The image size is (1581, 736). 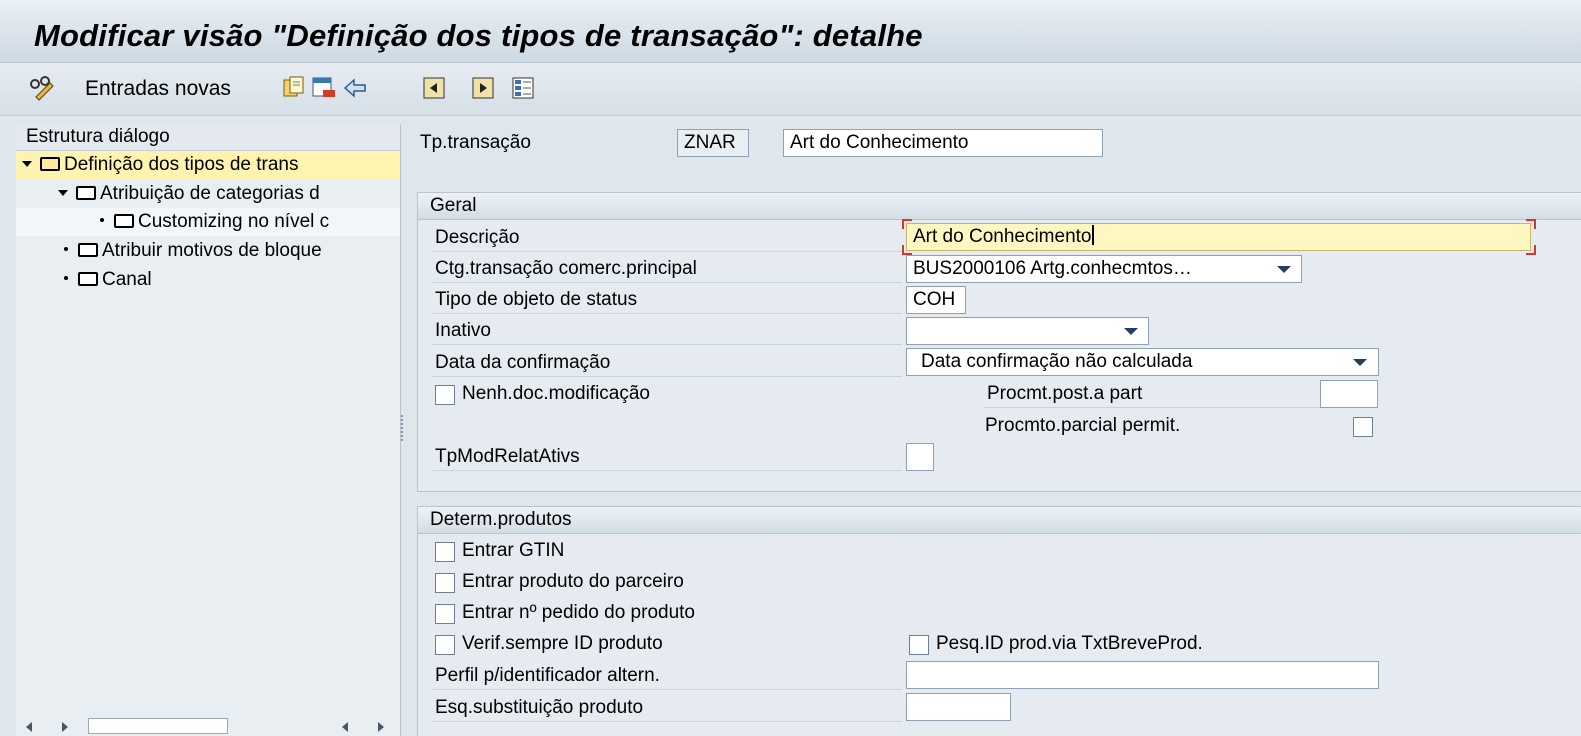 I want to click on verif-sempre-id-checkbox, so click(x=445, y=645).